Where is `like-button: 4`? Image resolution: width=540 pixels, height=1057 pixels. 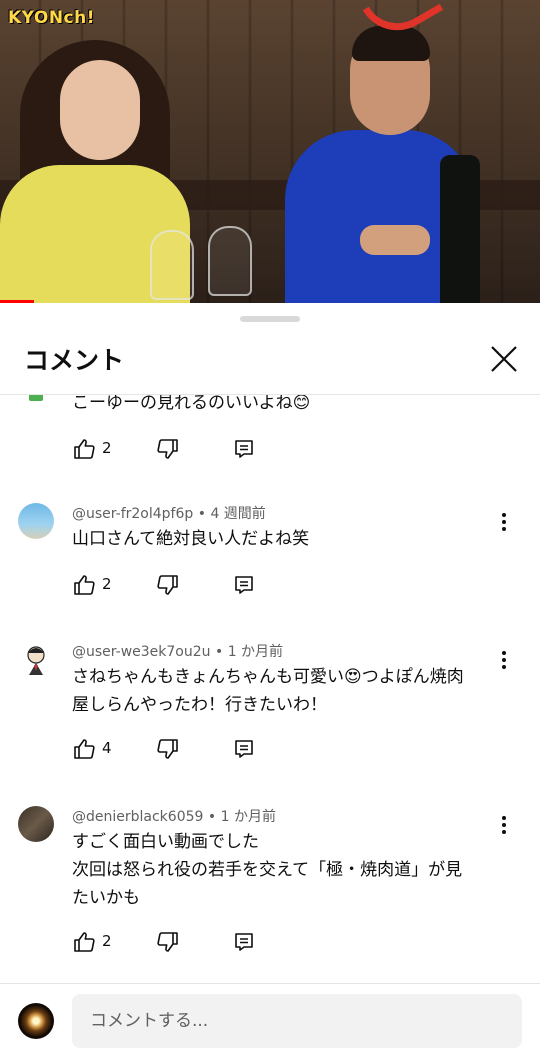
like-button: 4 is located at coordinates (102, 749).